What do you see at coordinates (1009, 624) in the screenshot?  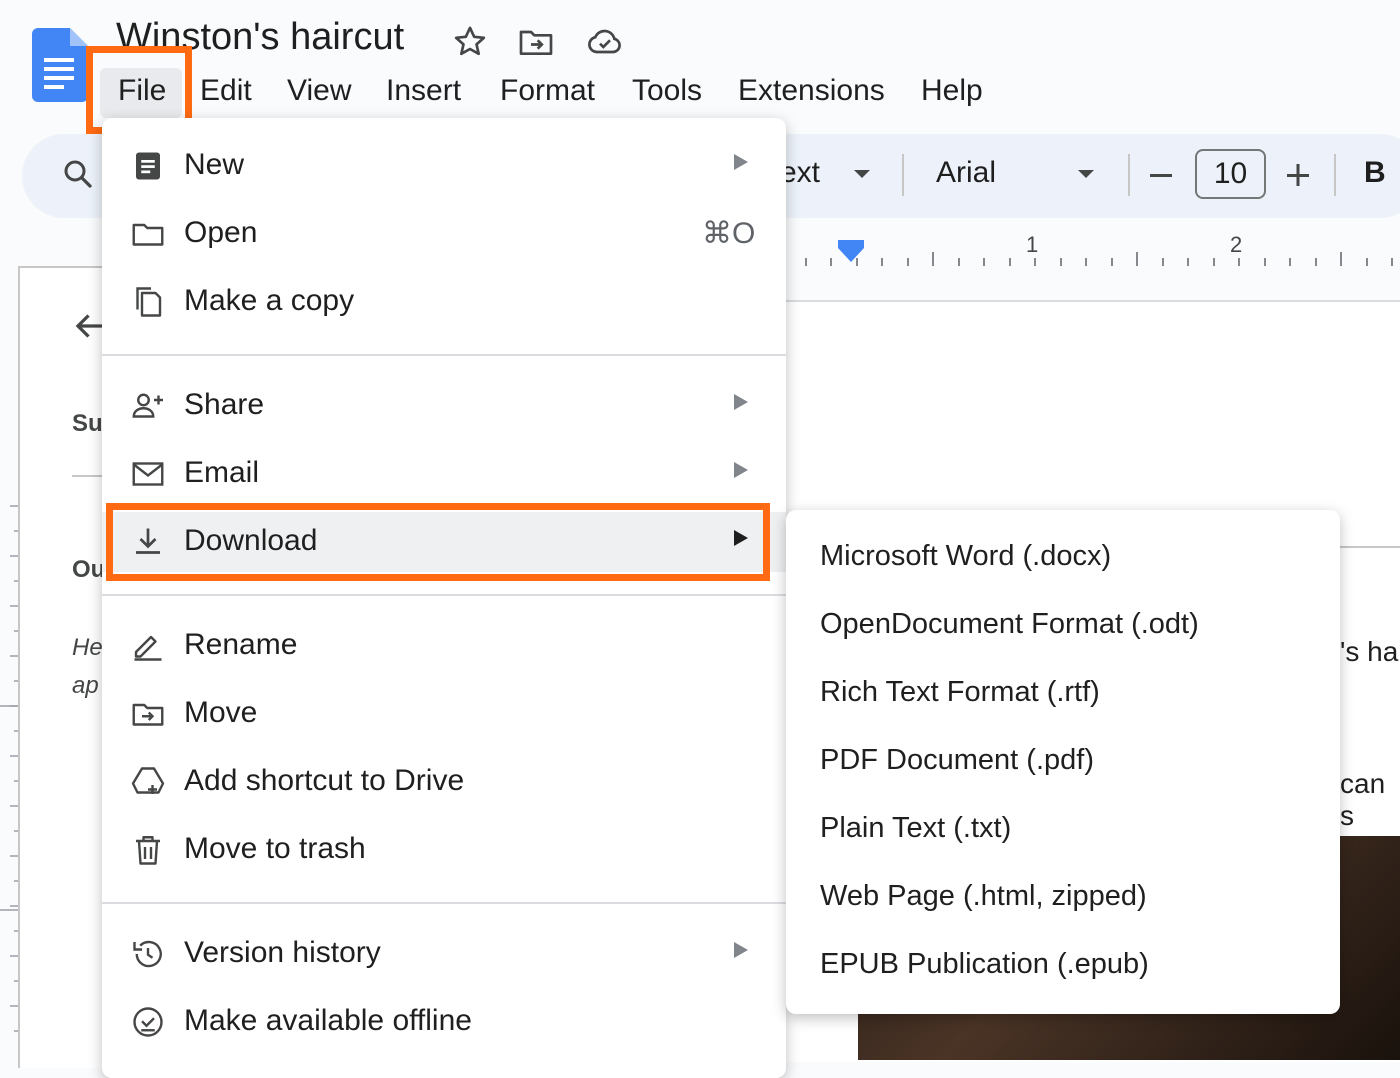 I see `download-odt: OpenDocument Format (.odt)` at bounding box center [1009, 624].